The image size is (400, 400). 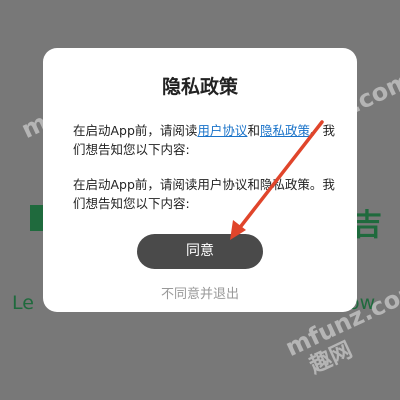 What do you see at coordinates (200, 251) in the screenshot?
I see `agree-button: 同意` at bounding box center [200, 251].